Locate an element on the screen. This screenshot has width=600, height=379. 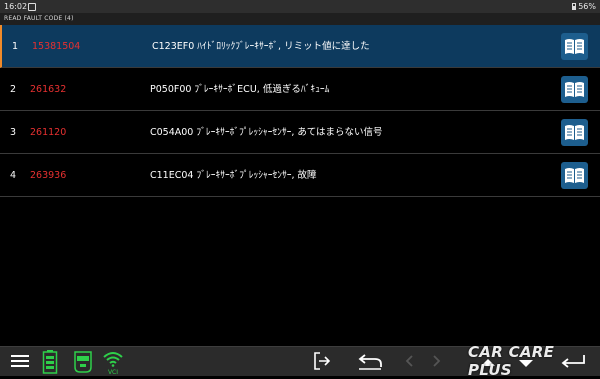
wifi-icon: VCI is located at coordinates (113, 364).